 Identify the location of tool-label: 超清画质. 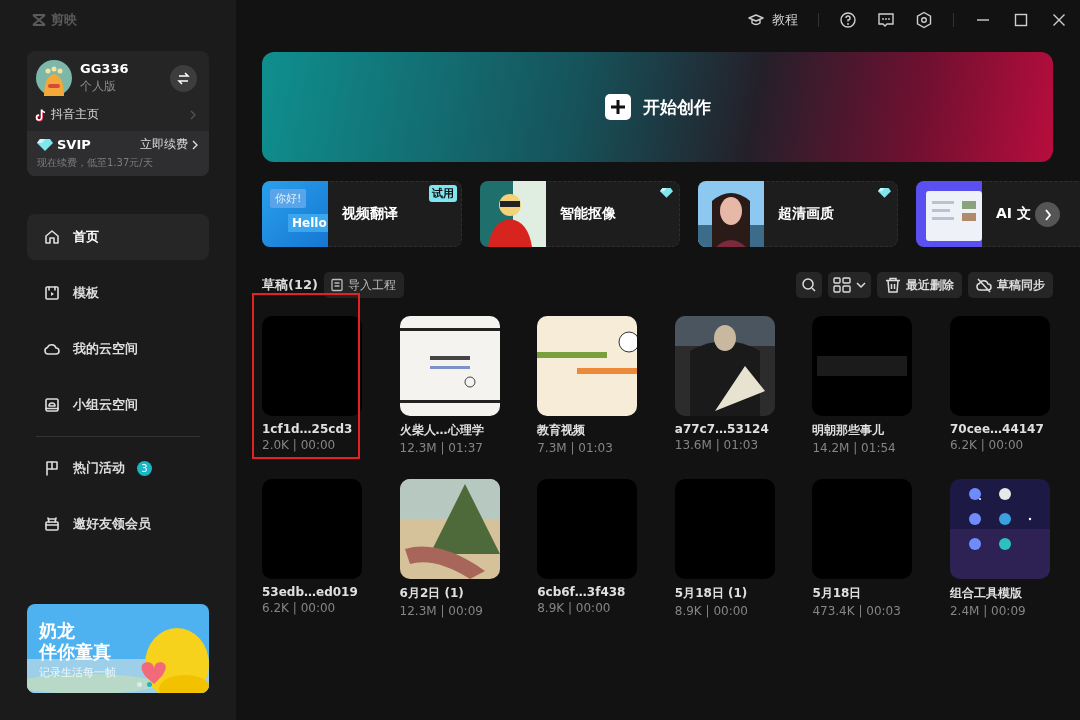
(806, 214).